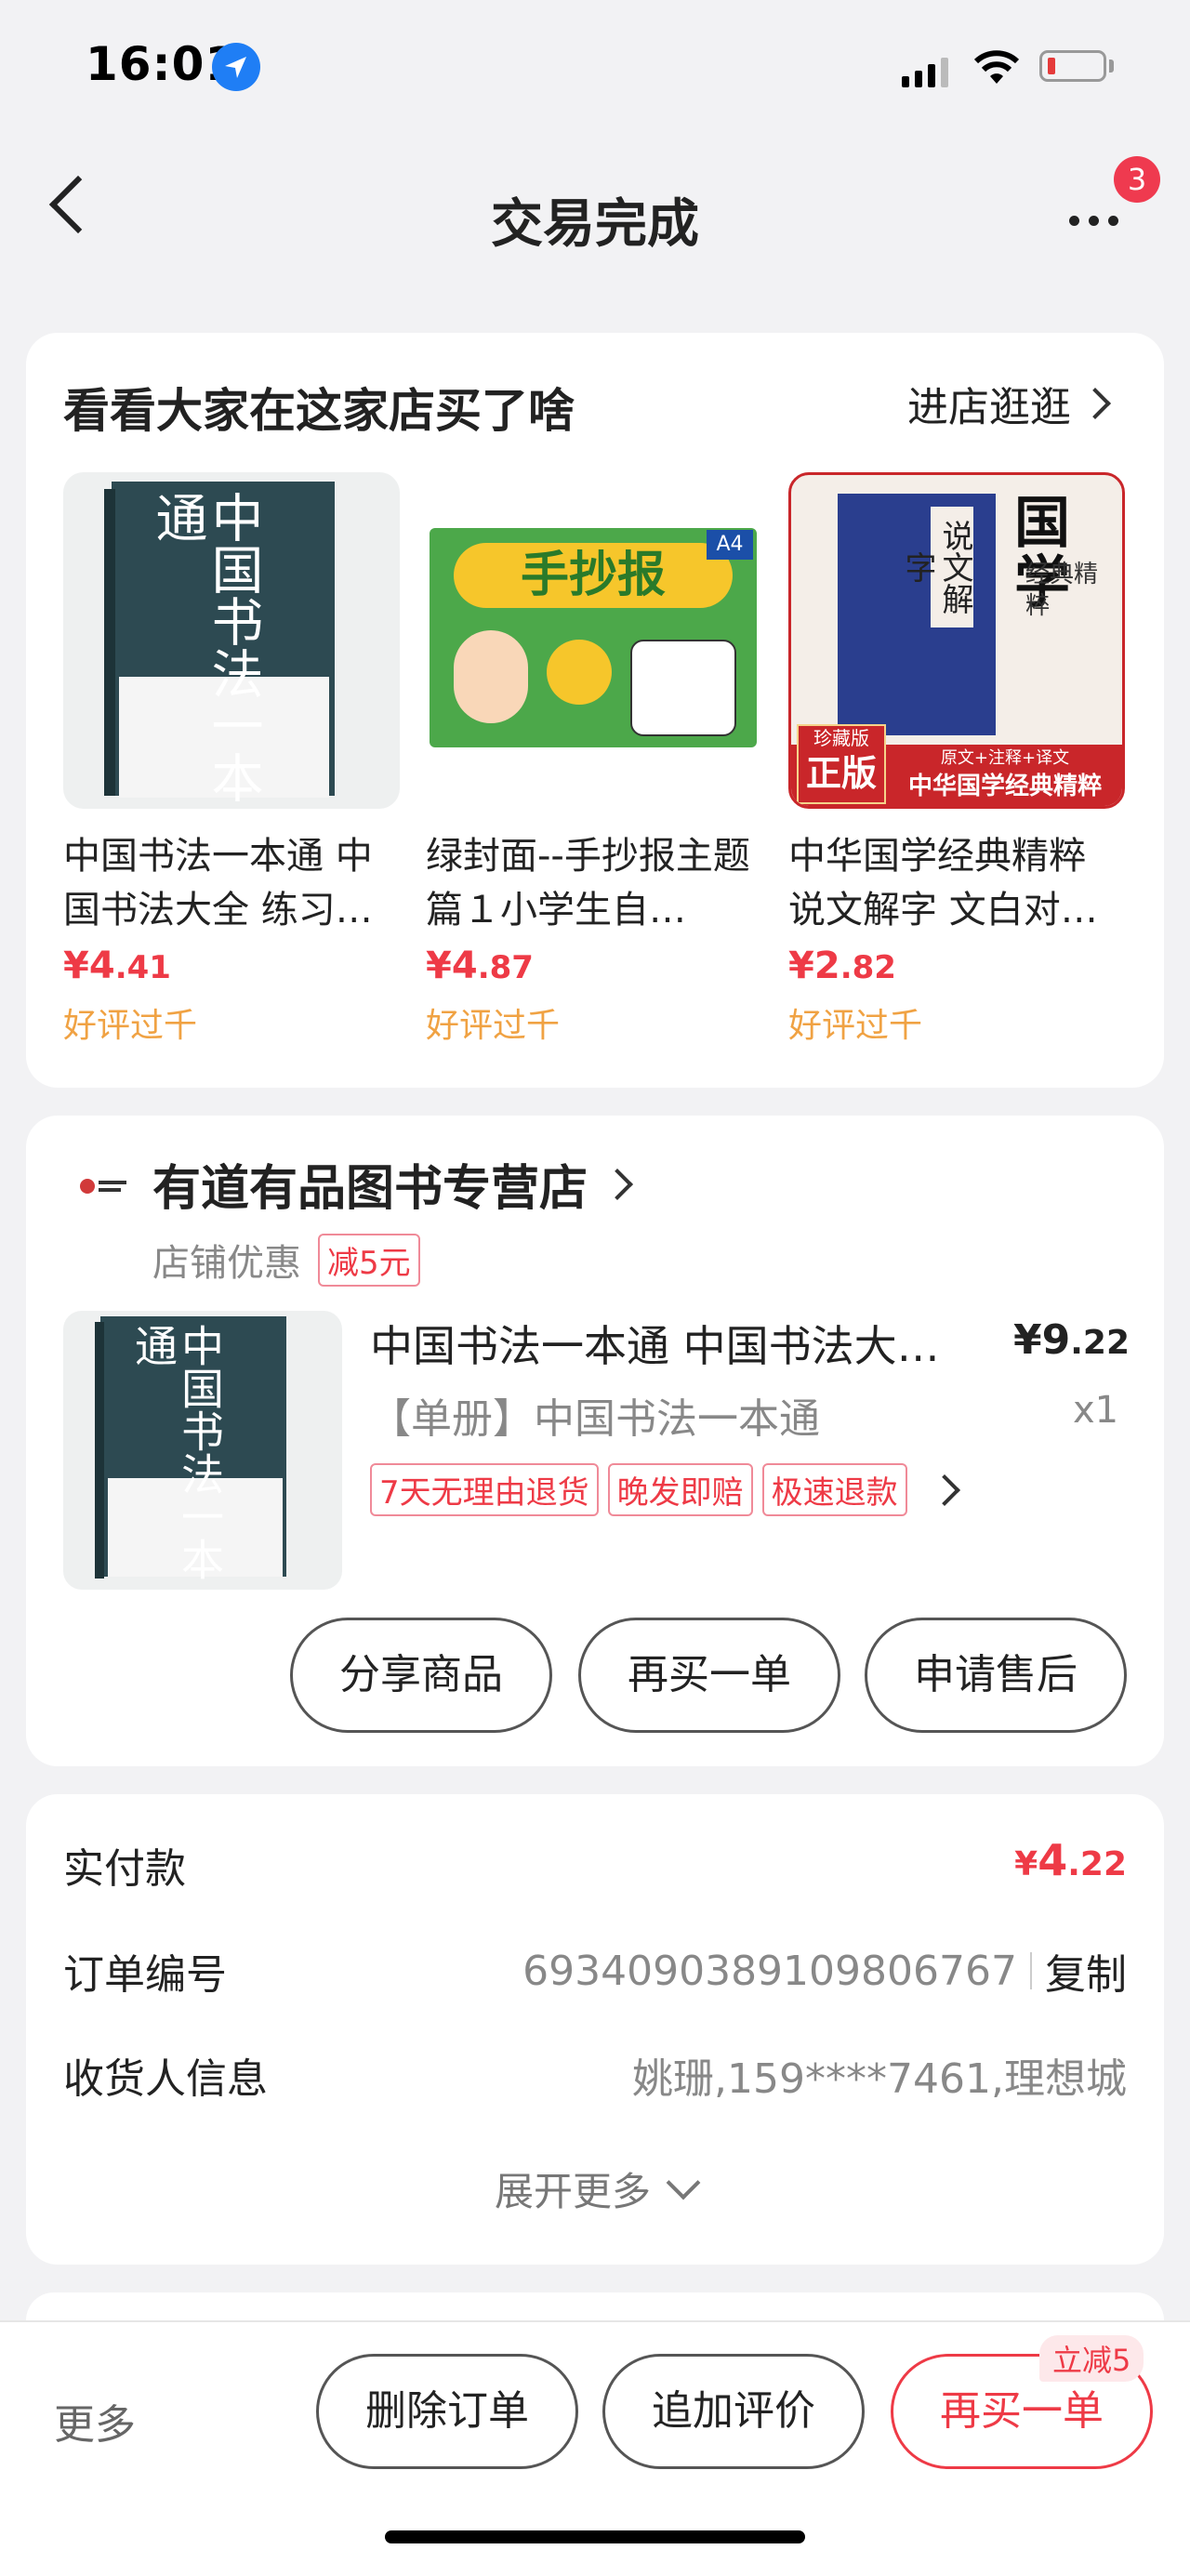  I want to click on battery-tip, so click(1111, 66).